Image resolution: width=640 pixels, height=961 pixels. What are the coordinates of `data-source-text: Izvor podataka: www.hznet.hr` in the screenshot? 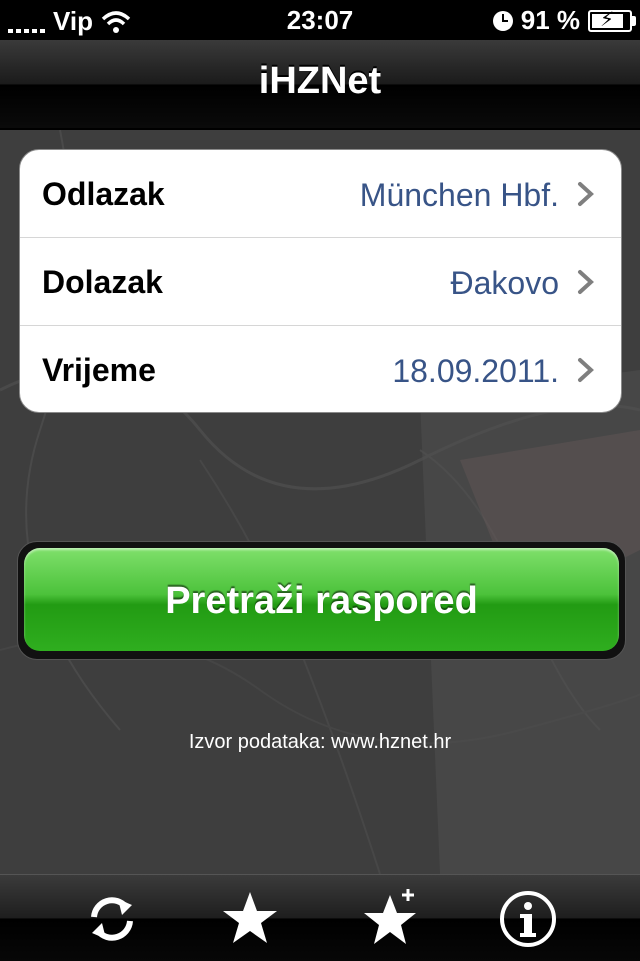 It's located at (320, 742).